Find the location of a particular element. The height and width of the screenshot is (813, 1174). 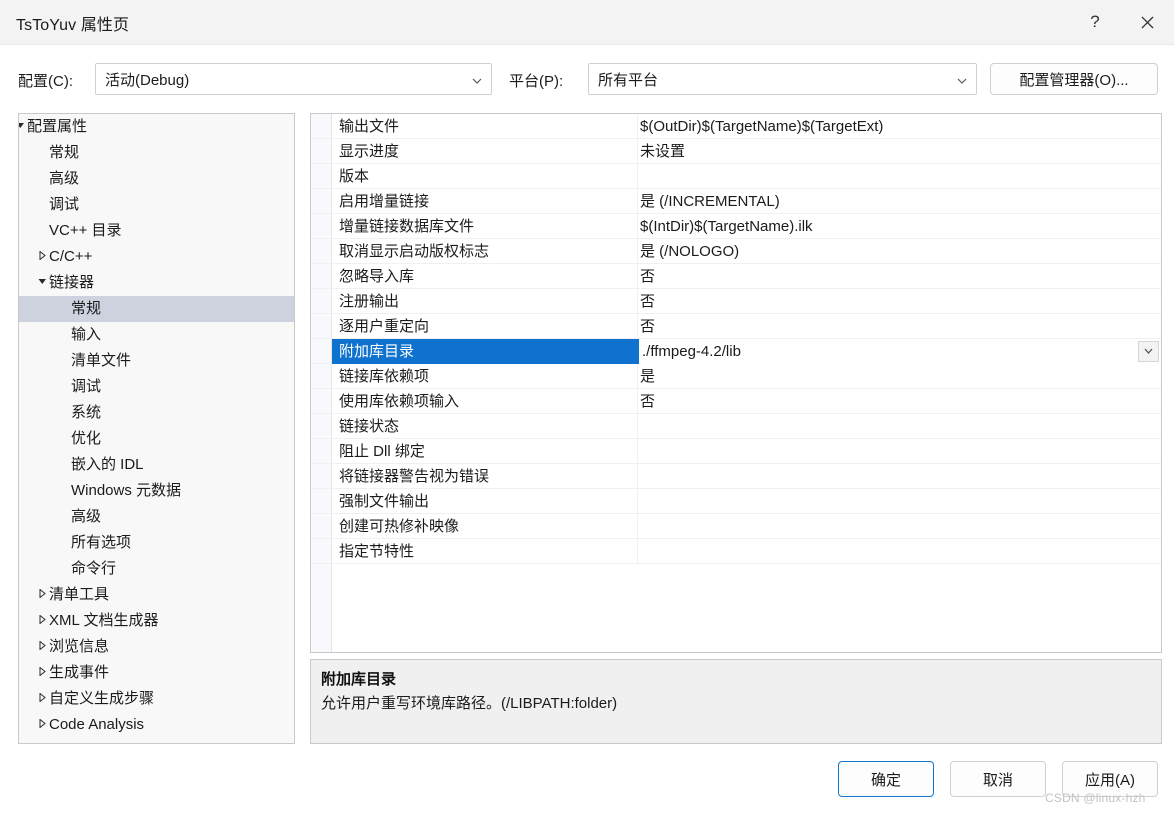

configuration-combobox: 活动(Debug) is located at coordinates (293, 79).